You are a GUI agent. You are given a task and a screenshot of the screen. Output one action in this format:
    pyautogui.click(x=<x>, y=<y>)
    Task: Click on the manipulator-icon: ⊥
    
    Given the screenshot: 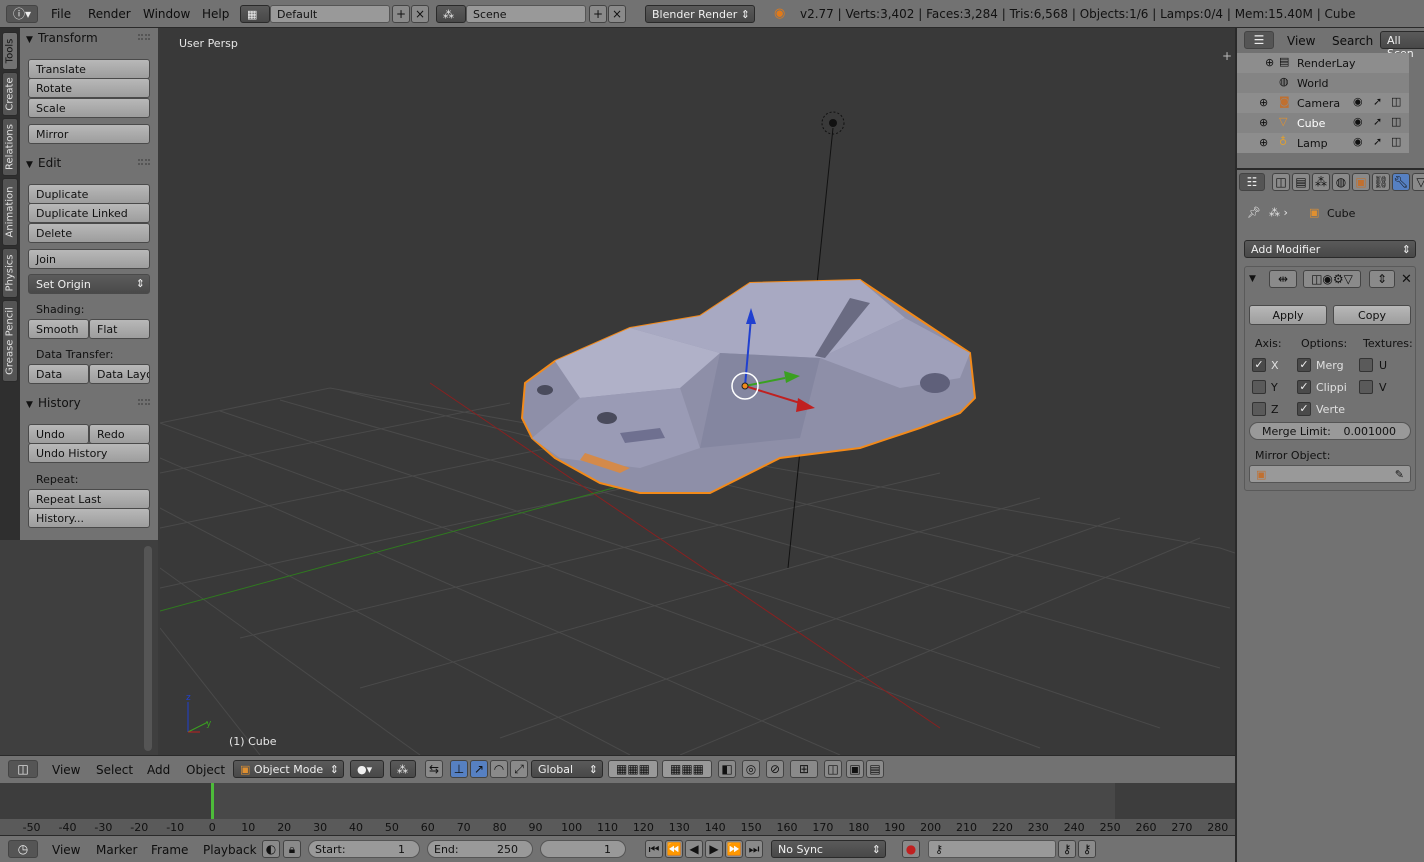 What is the action you would take?
    pyautogui.click(x=459, y=769)
    